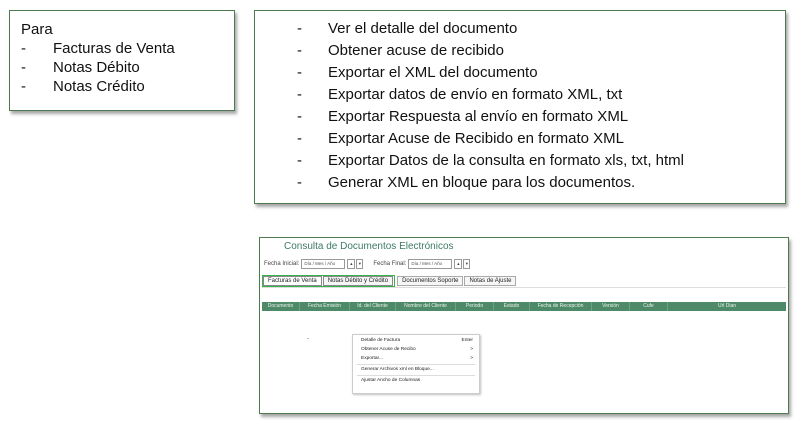 Image resolution: width=803 pixels, height=438 pixels. Describe the element at coordinates (323, 264) in the screenshot. I see `fecha-inicial-input: Día / Mes / Año` at that location.